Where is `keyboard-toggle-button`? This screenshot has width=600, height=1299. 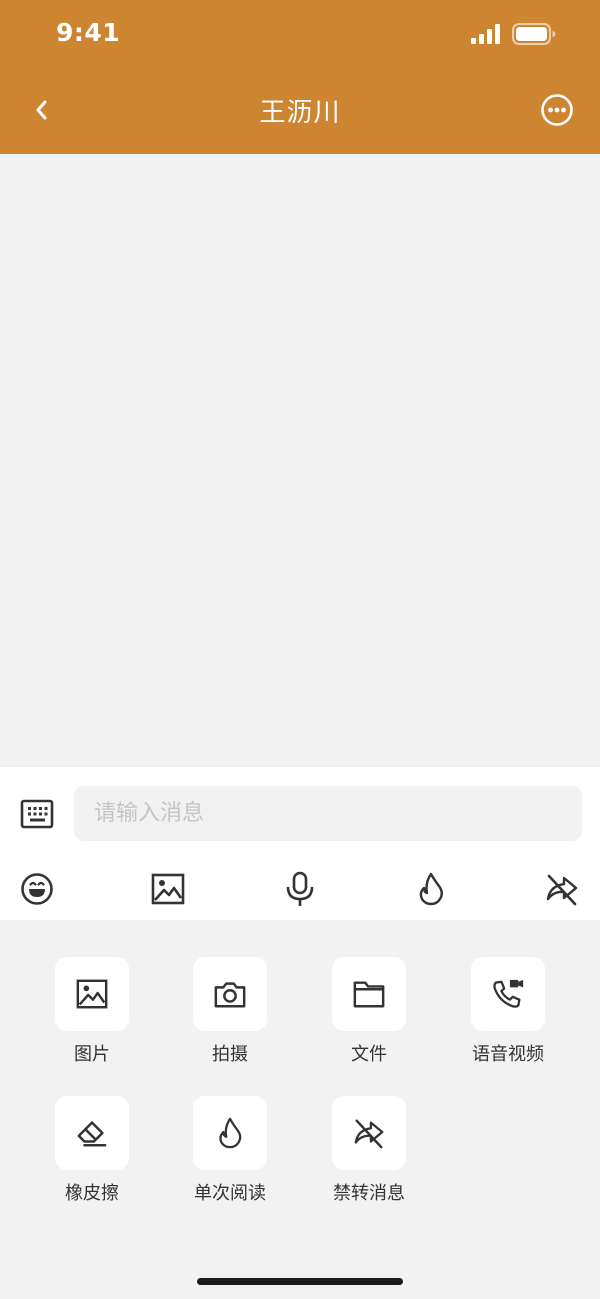 keyboard-toggle-button is located at coordinates (37, 814).